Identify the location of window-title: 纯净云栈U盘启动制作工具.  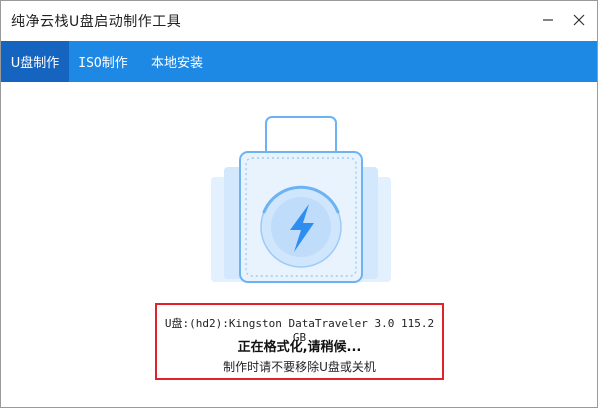
(96, 22).